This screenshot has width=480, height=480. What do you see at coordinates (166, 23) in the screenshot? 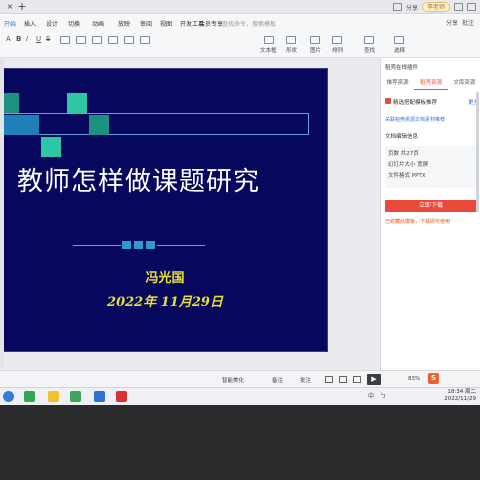
I see `menu-item-view: 视图` at bounding box center [166, 23].